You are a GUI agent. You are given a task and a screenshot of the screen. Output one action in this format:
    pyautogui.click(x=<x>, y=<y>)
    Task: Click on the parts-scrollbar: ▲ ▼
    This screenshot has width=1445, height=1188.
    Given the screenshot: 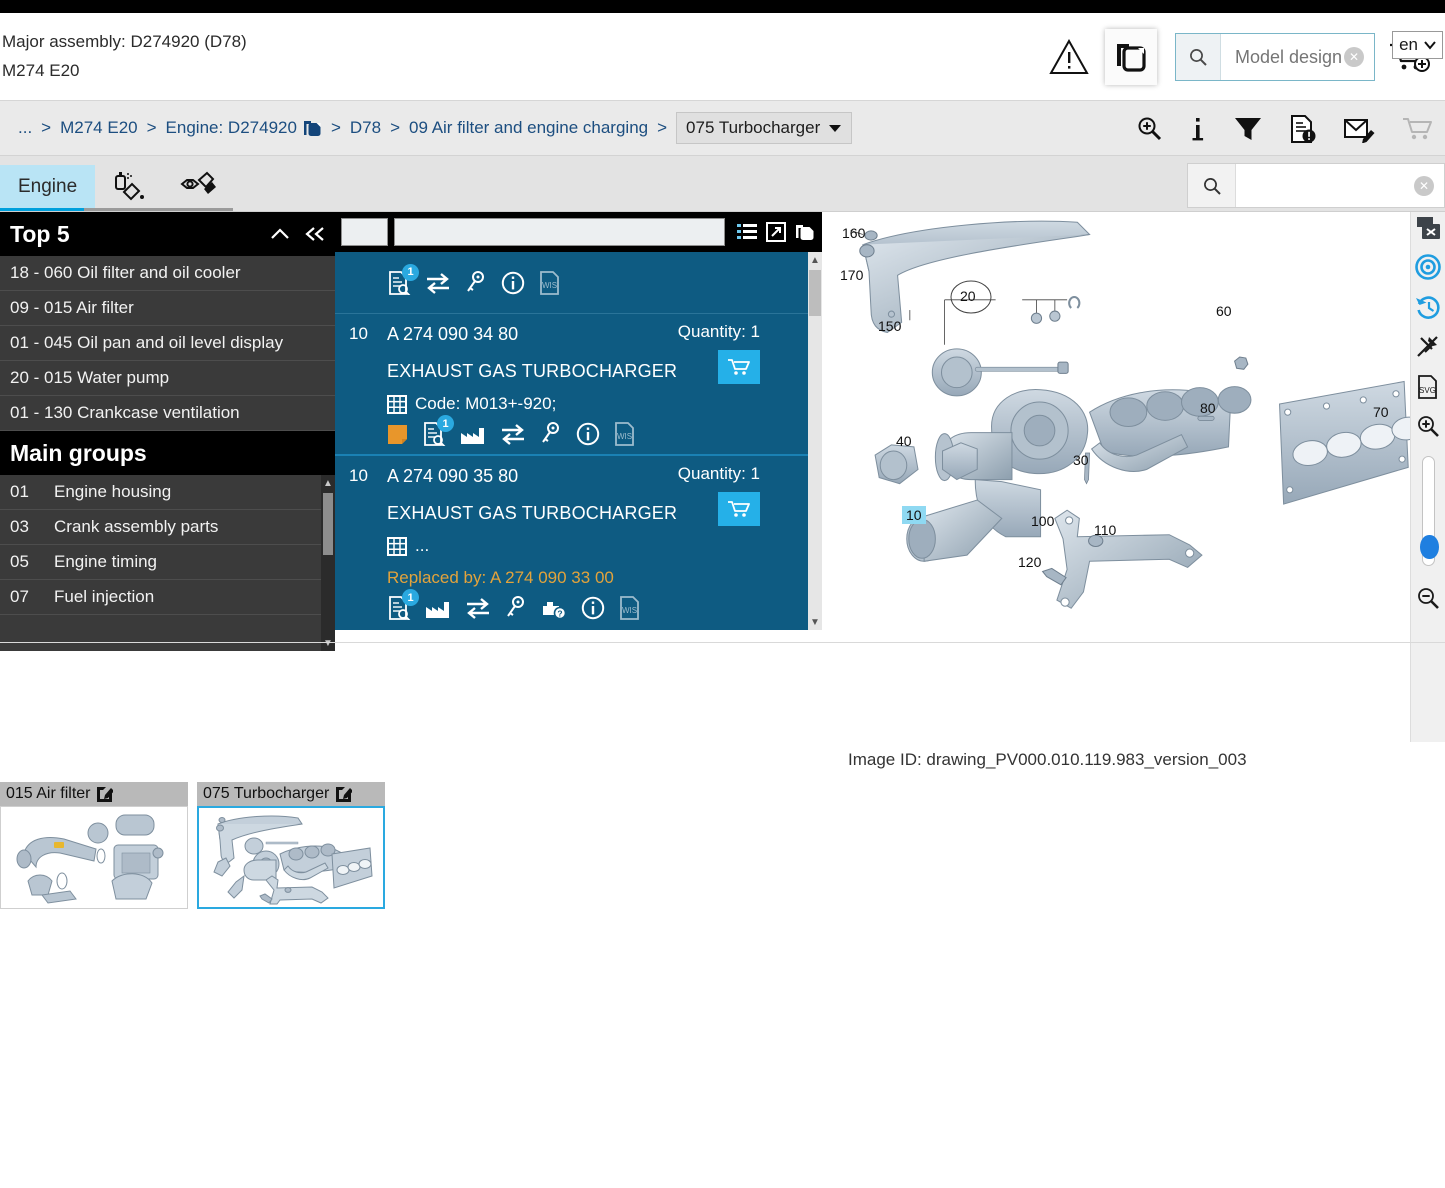 What is the action you would take?
    pyautogui.click(x=815, y=441)
    